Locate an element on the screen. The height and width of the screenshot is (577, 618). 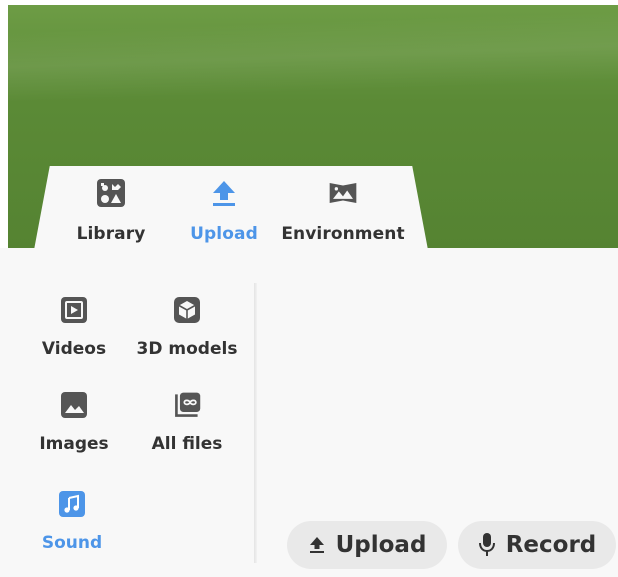
sidebar-item-videos: Videos is located at coordinates (74, 336).